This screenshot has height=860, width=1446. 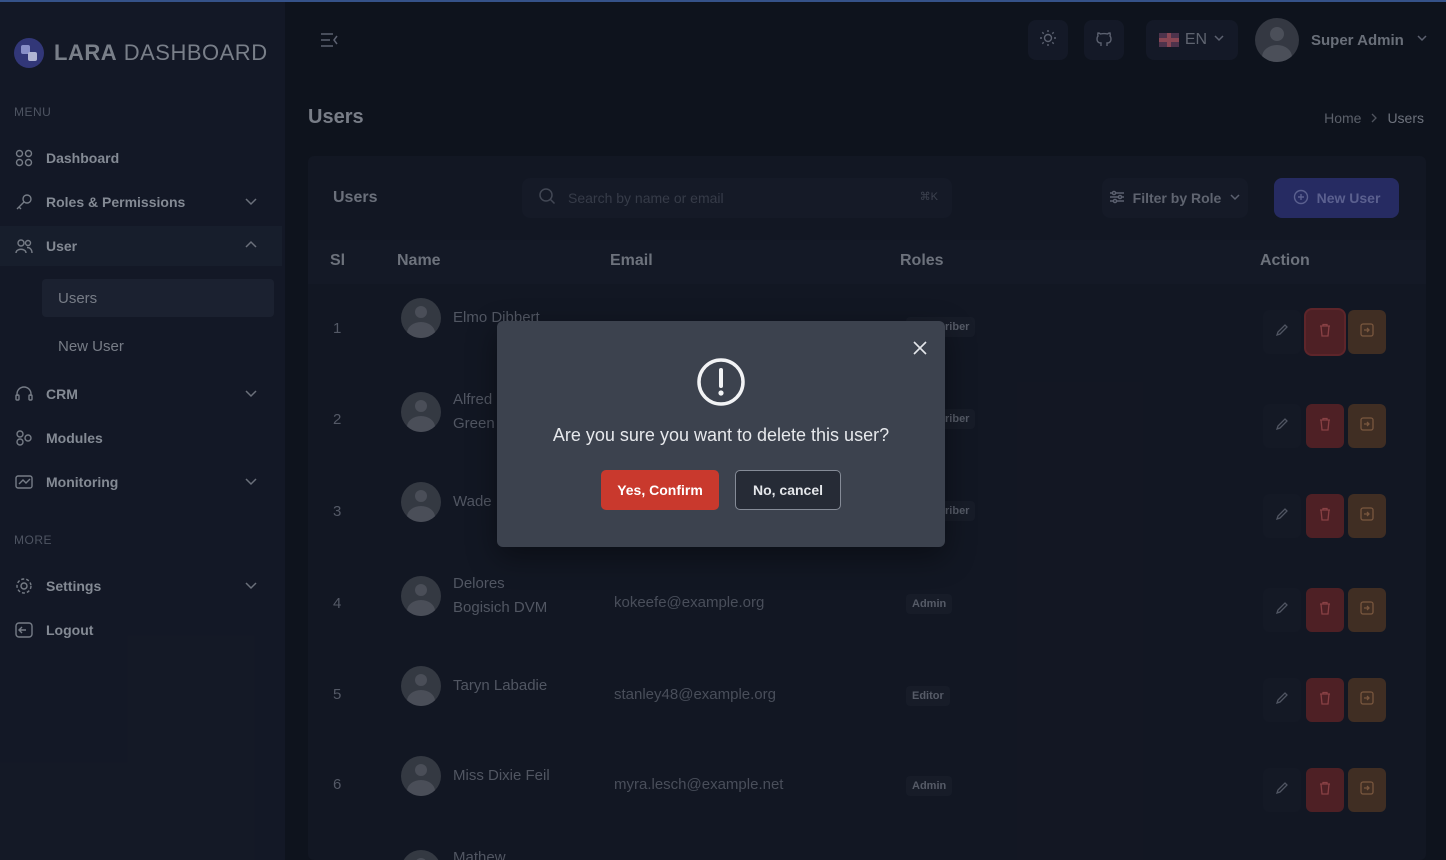 I want to click on cancel-button: No, cancel, so click(x=788, y=490).